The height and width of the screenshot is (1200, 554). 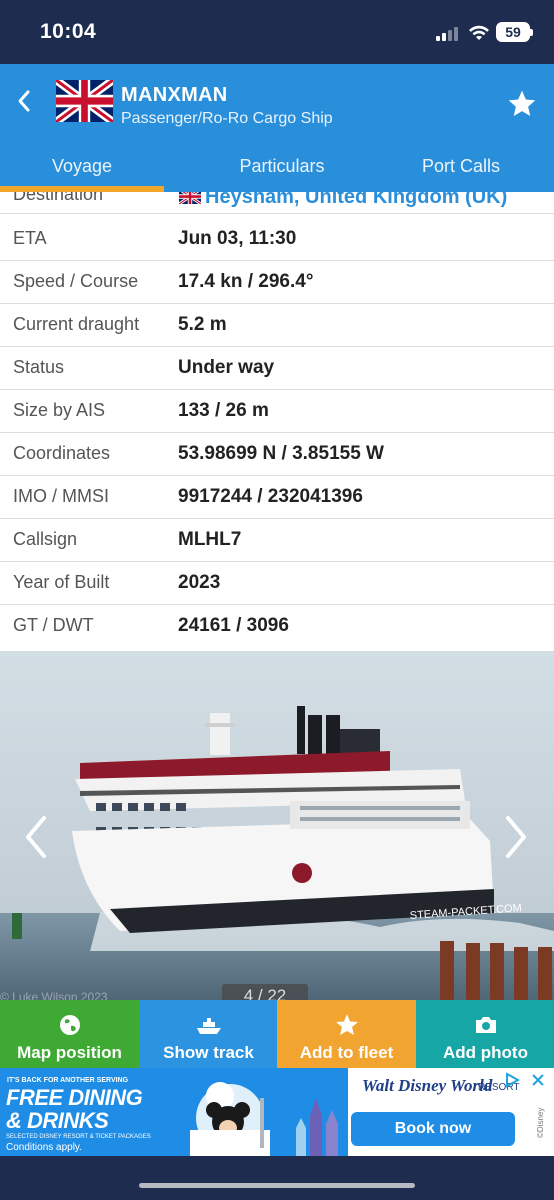 What do you see at coordinates (277, 1185) in the screenshot?
I see `home-indicator` at bounding box center [277, 1185].